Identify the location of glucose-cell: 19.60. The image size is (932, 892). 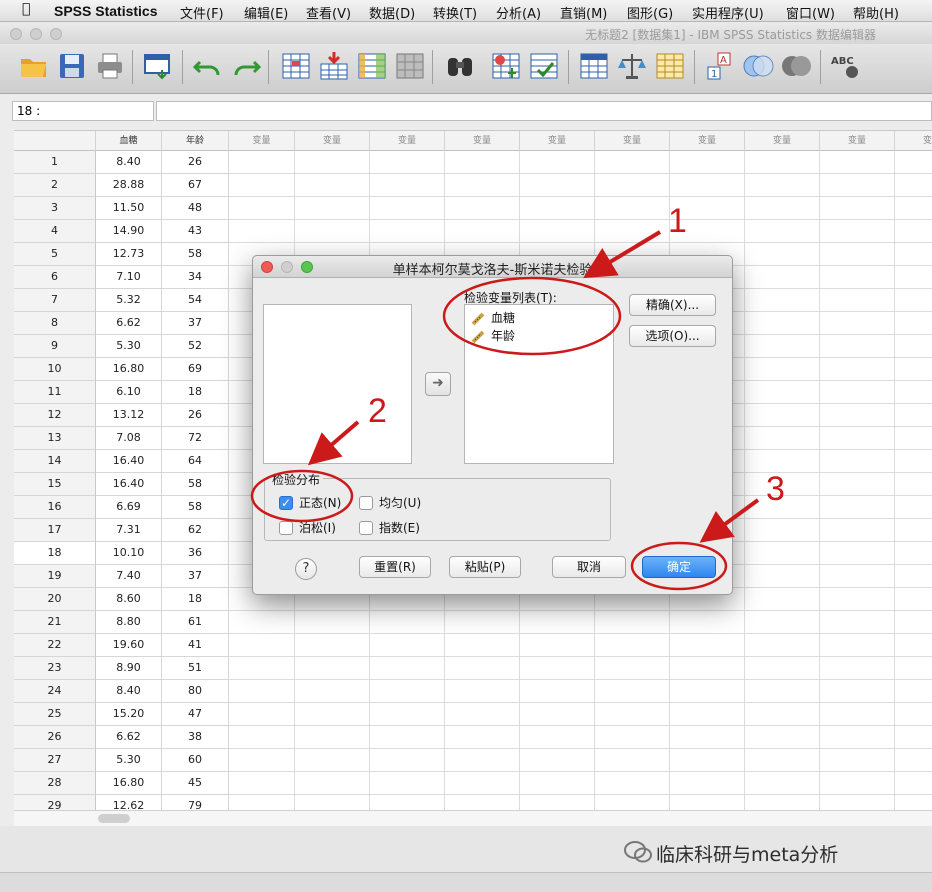
(129, 645).